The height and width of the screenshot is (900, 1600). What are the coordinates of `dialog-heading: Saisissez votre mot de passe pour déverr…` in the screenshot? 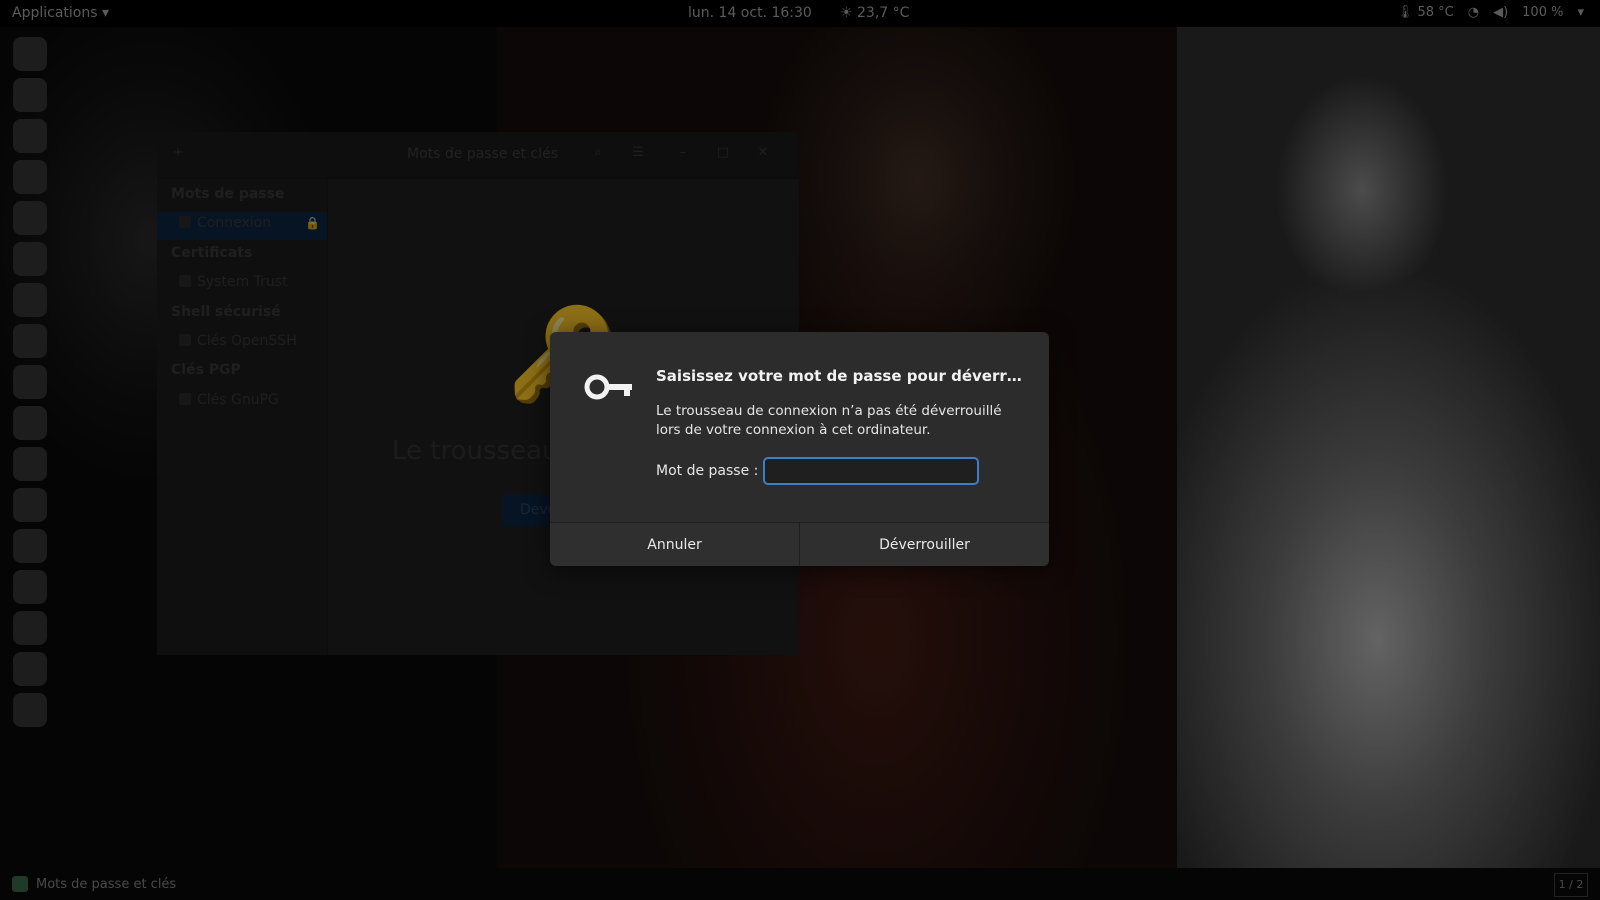 It's located at (843, 376).